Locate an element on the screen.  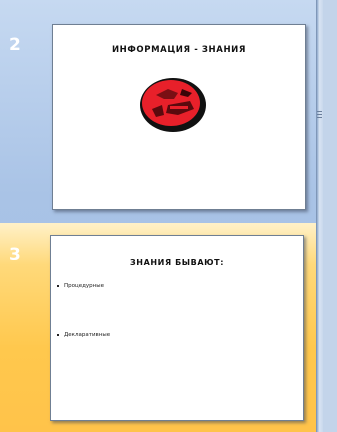
splitter-grip-icon is located at coordinates (319, 116).